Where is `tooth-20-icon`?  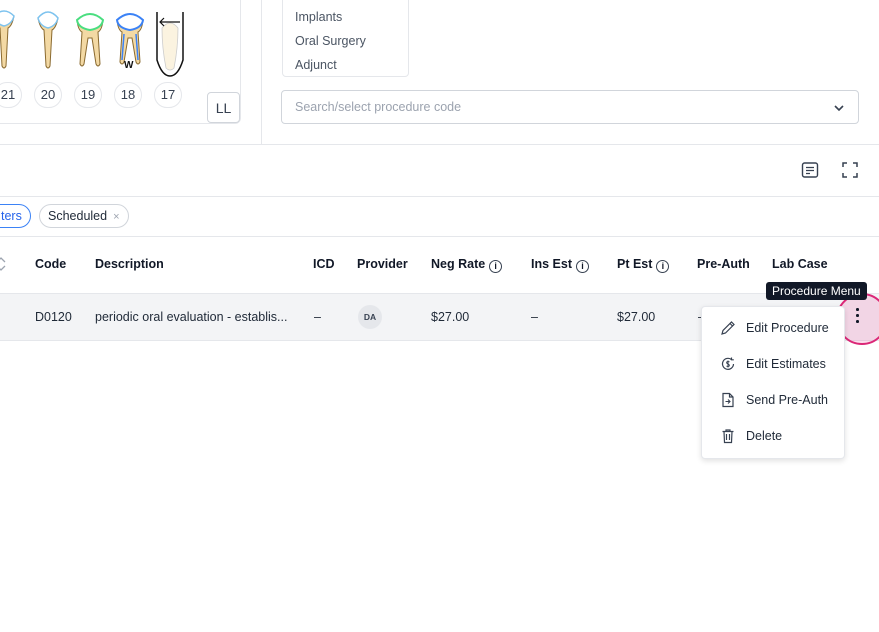
tooth-20-icon is located at coordinates (48, 40).